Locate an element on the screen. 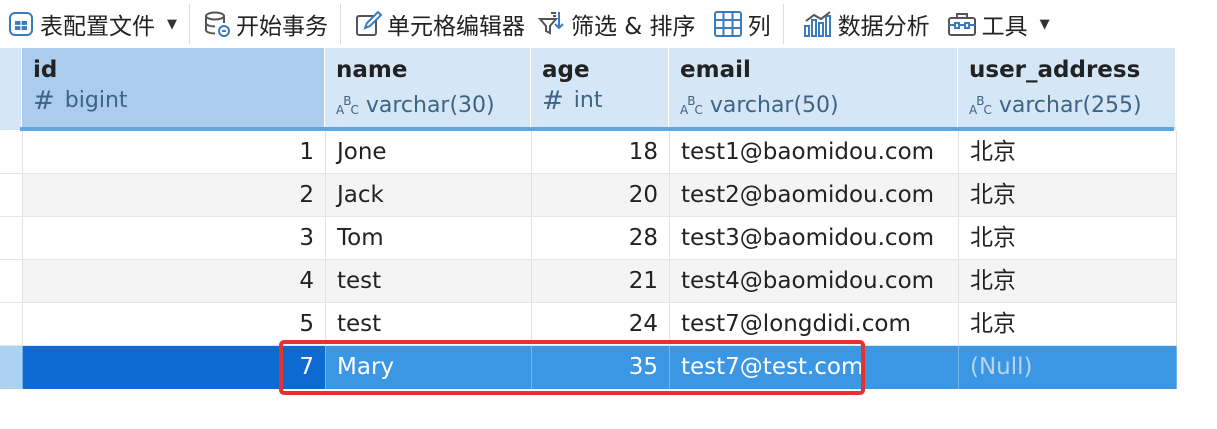 Image resolution: width=1217 pixels, height=429 pixels. table-row: 4 test 21 test4@baomidou.com 北京 is located at coordinates (588, 281).